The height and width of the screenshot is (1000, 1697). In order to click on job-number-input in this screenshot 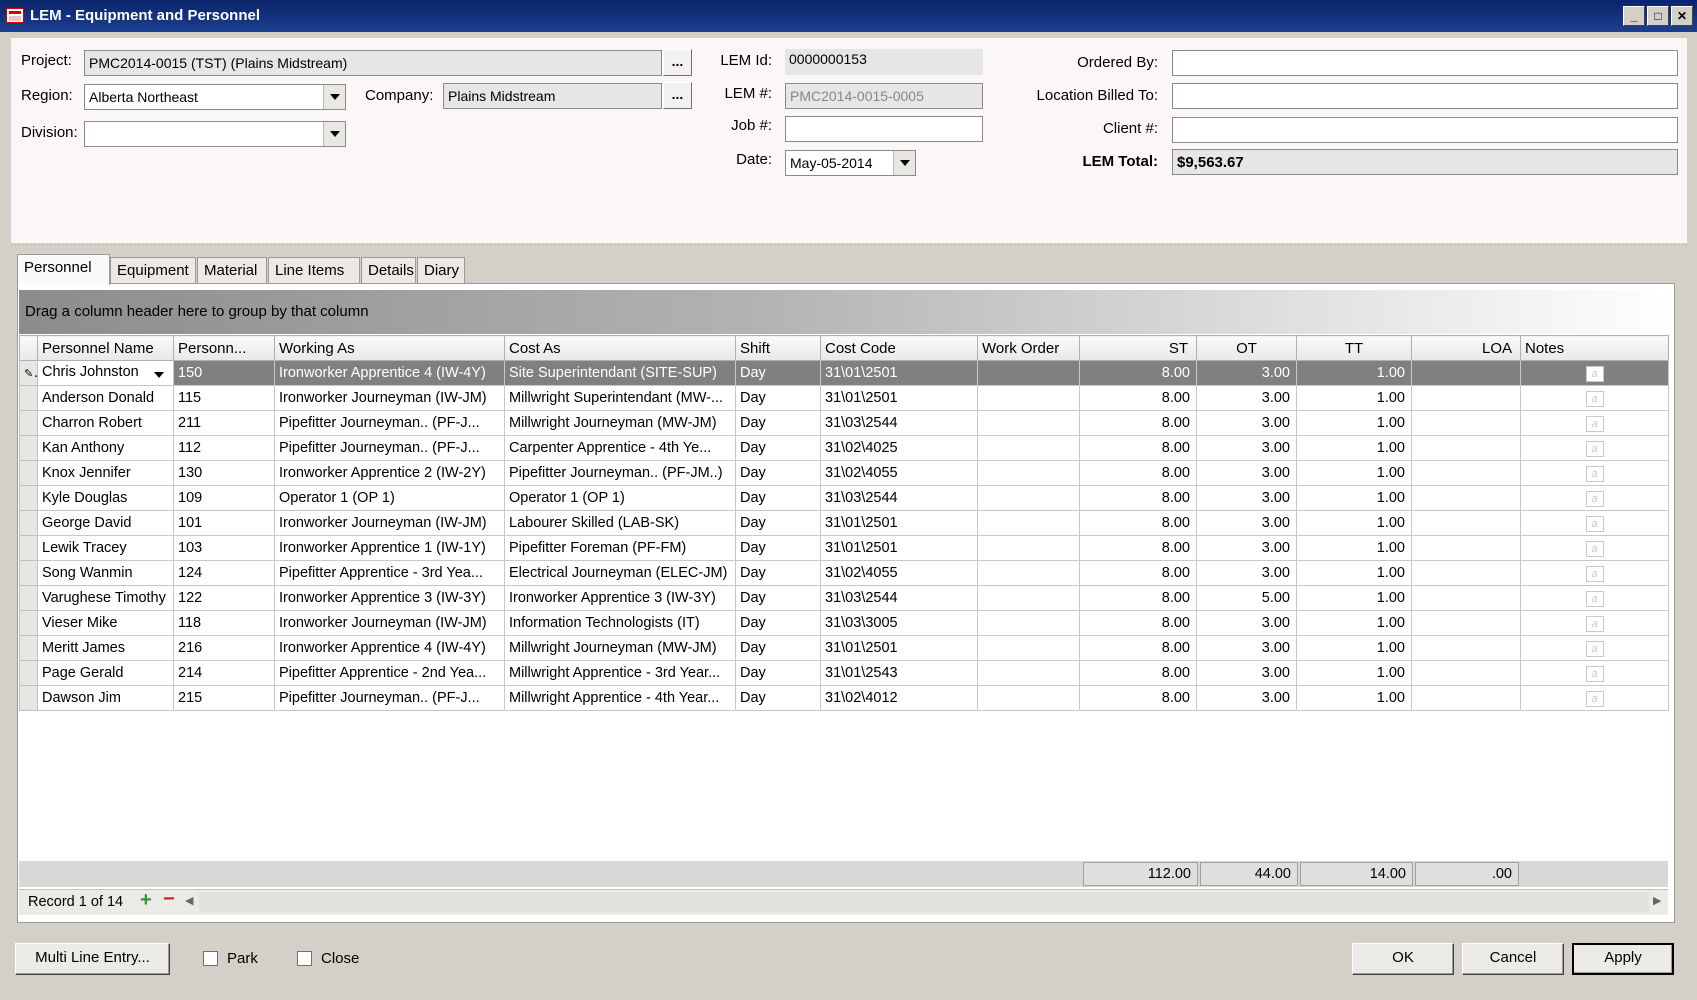, I will do `click(884, 129)`.